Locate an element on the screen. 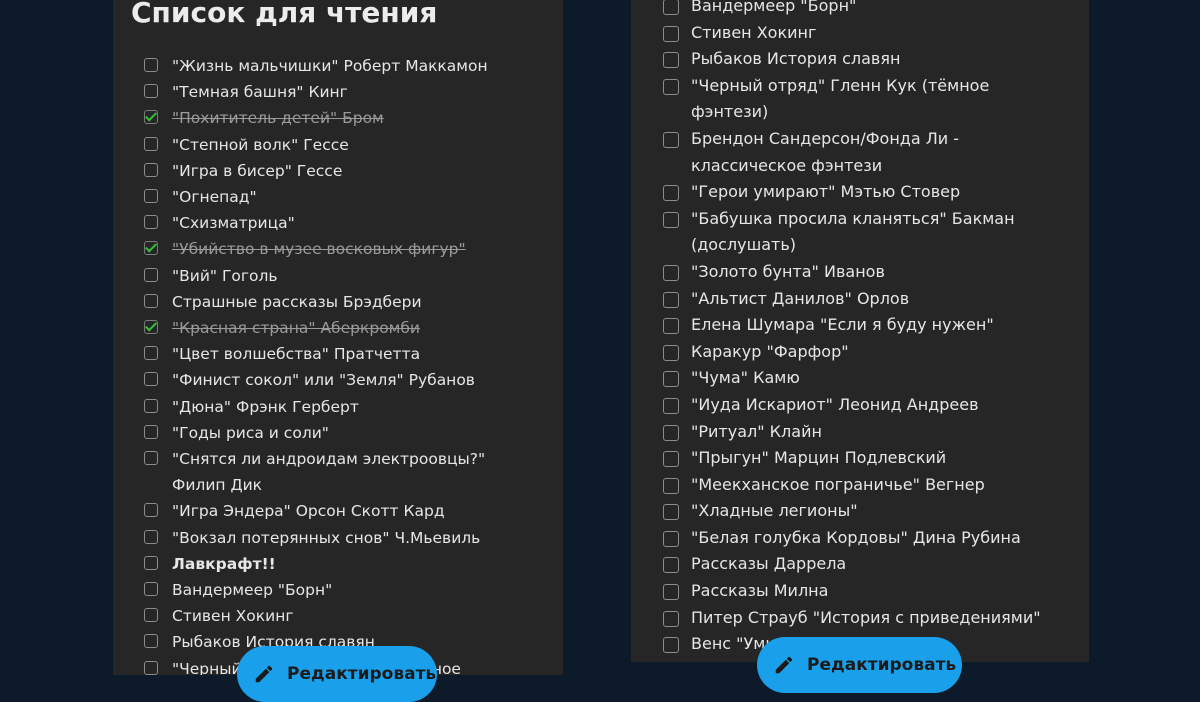 The width and height of the screenshot is (1200, 702). list-item: "Альтист Данилов" Орлов is located at coordinates (860, 299).